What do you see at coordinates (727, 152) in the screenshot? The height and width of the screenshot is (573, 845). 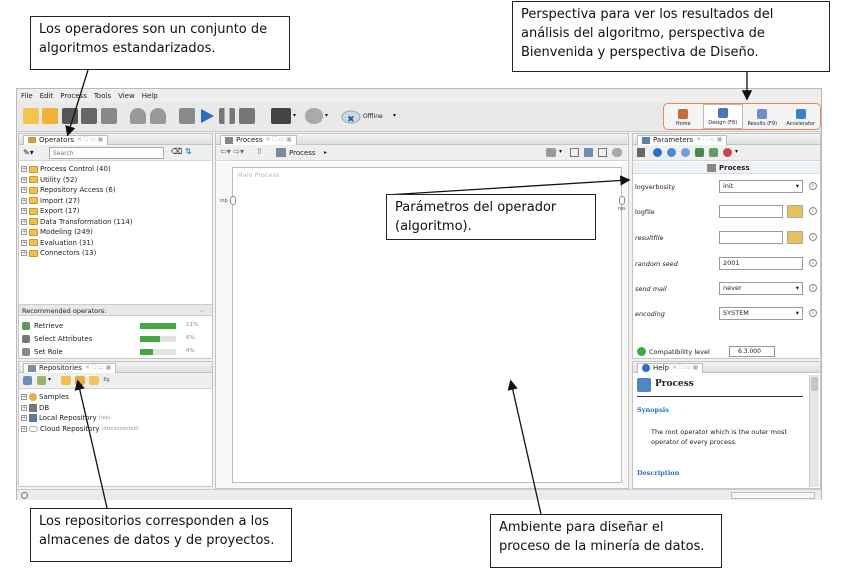 I see `stop-sign-icon` at bounding box center [727, 152].